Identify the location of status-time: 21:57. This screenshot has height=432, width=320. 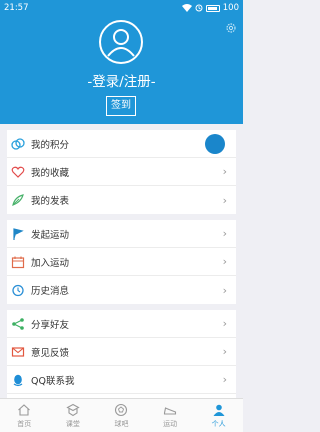
(16, 8).